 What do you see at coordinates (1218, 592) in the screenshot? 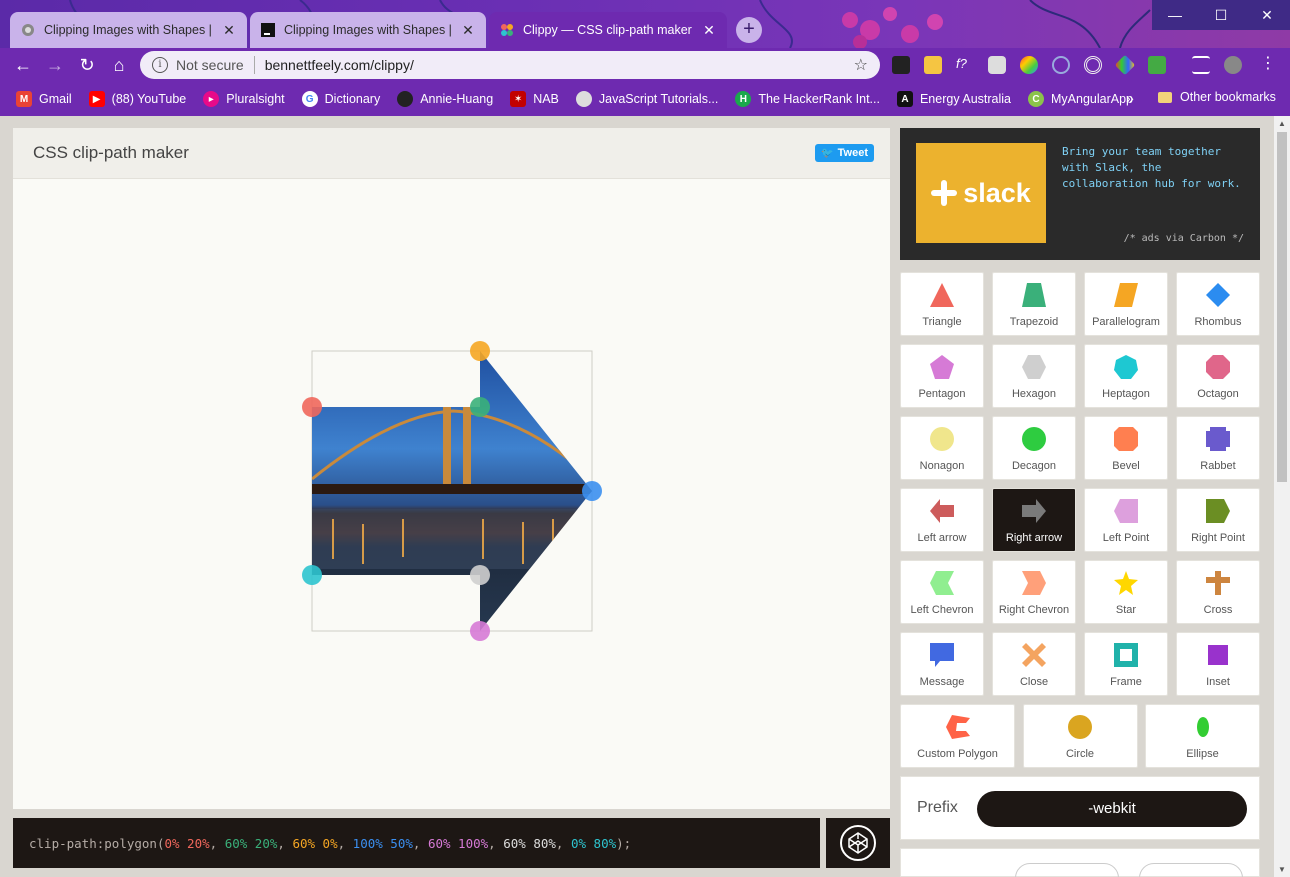
I see `shape-card-cross: Cross` at bounding box center [1218, 592].